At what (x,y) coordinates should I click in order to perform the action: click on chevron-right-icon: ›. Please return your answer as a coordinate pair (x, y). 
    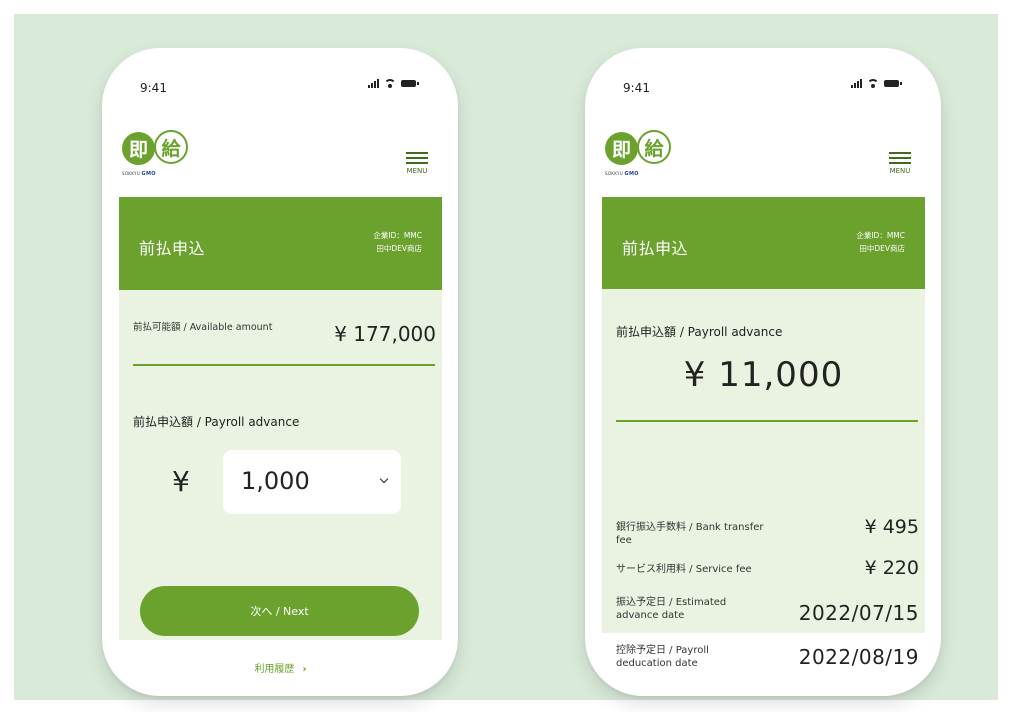
    Looking at the image, I should click on (304, 669).